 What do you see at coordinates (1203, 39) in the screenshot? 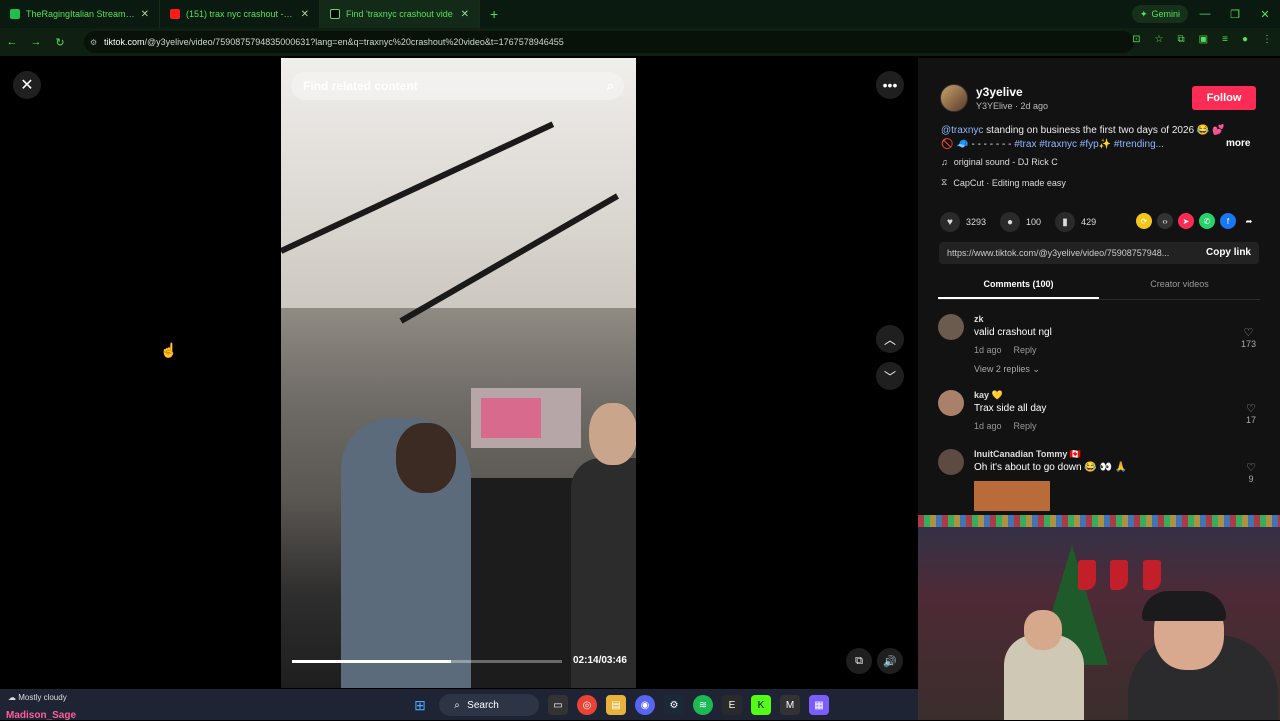
I see `cast-icon: ▣` at bounding box center [1203, 39].